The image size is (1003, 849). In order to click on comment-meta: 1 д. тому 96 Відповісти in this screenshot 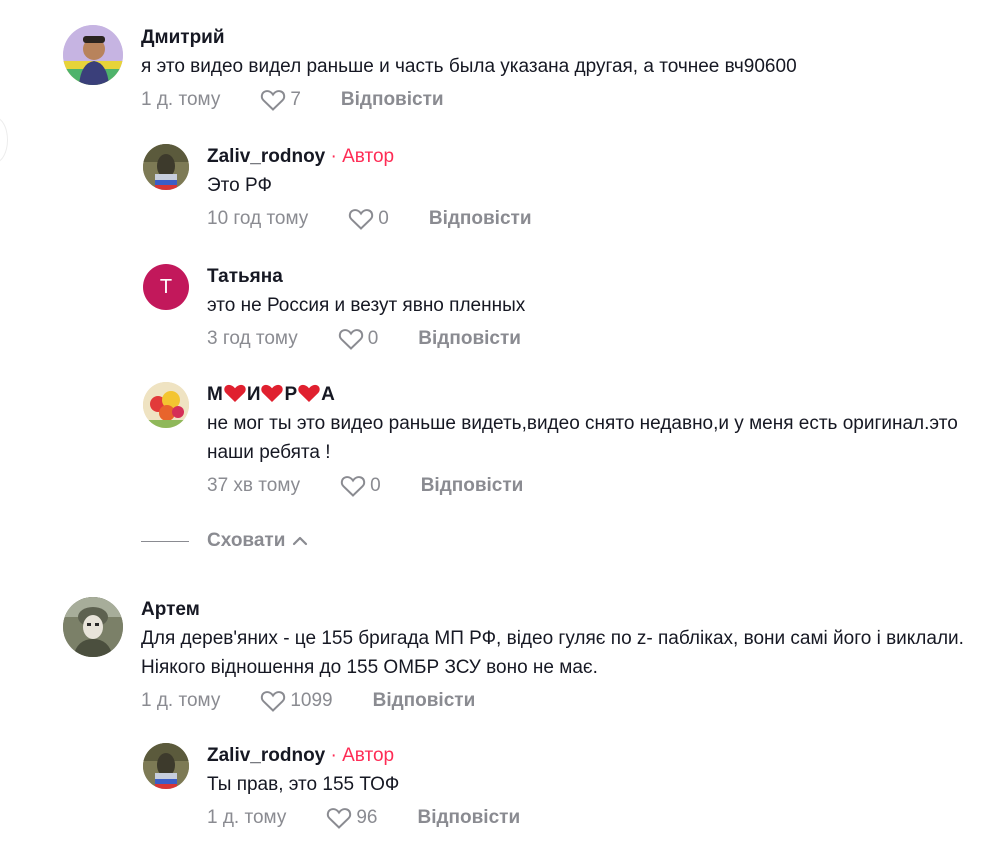, I will do `click(363, 818)`.